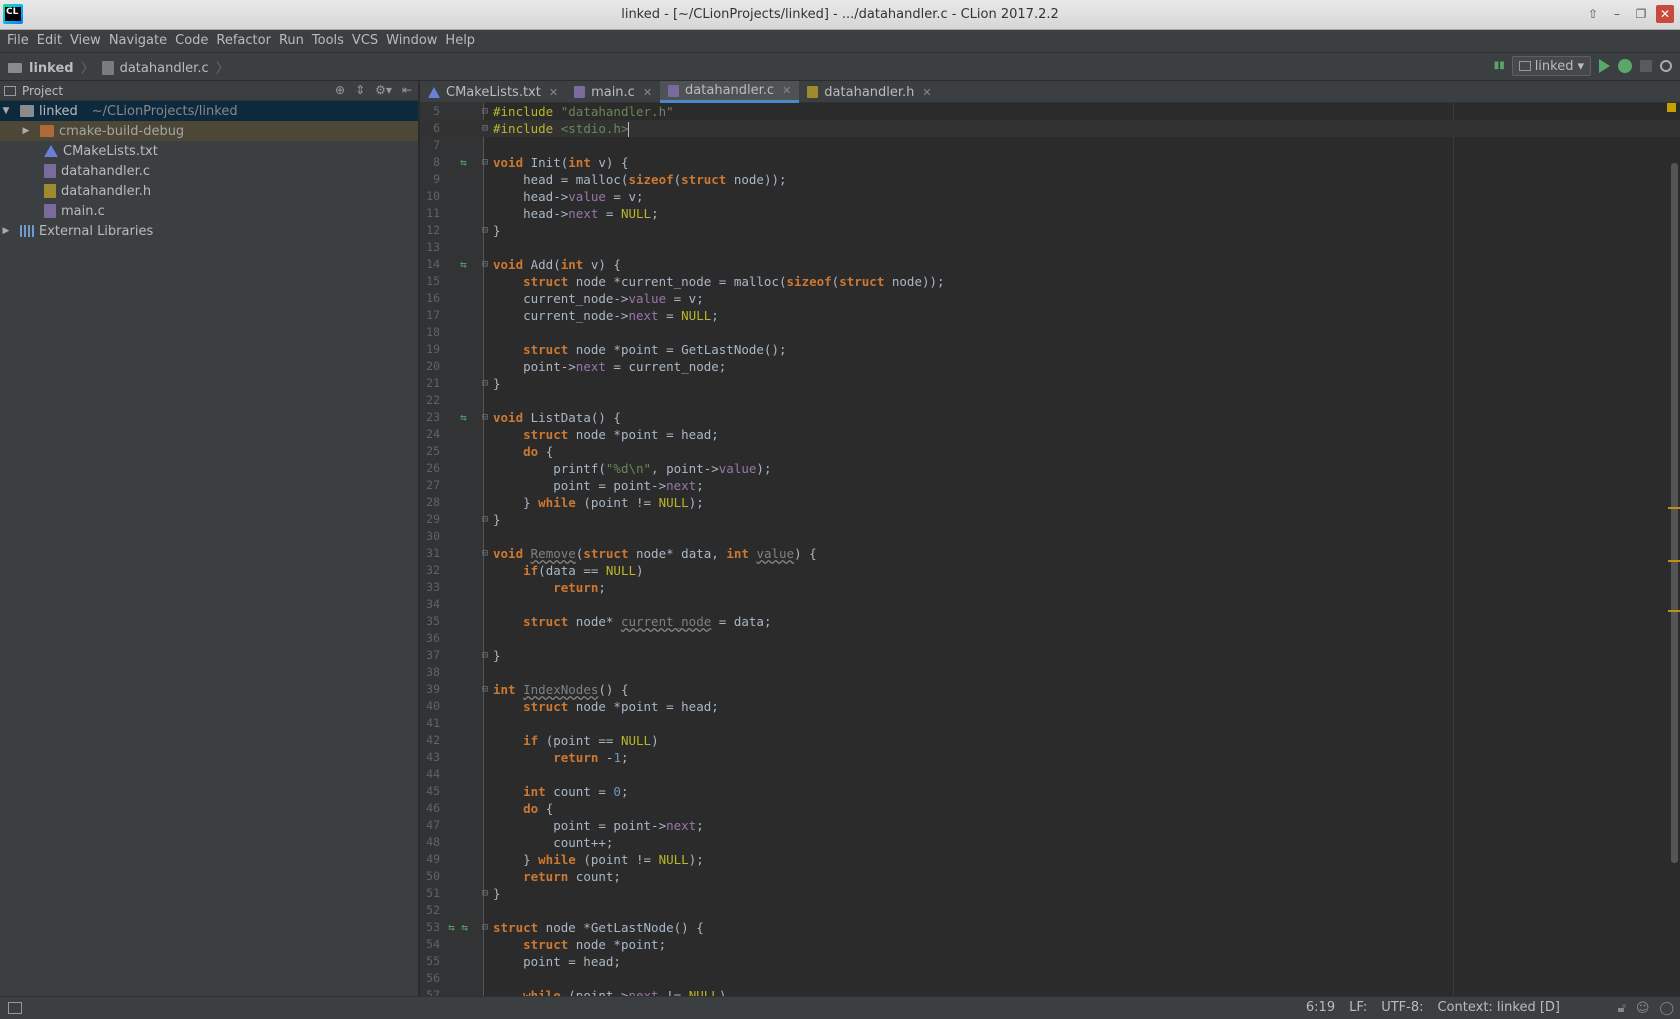 This screenshot has width=1680, height=1019. I want to click on tree-item-external-libraries: ▶ External Libraries, so click(209, 231).